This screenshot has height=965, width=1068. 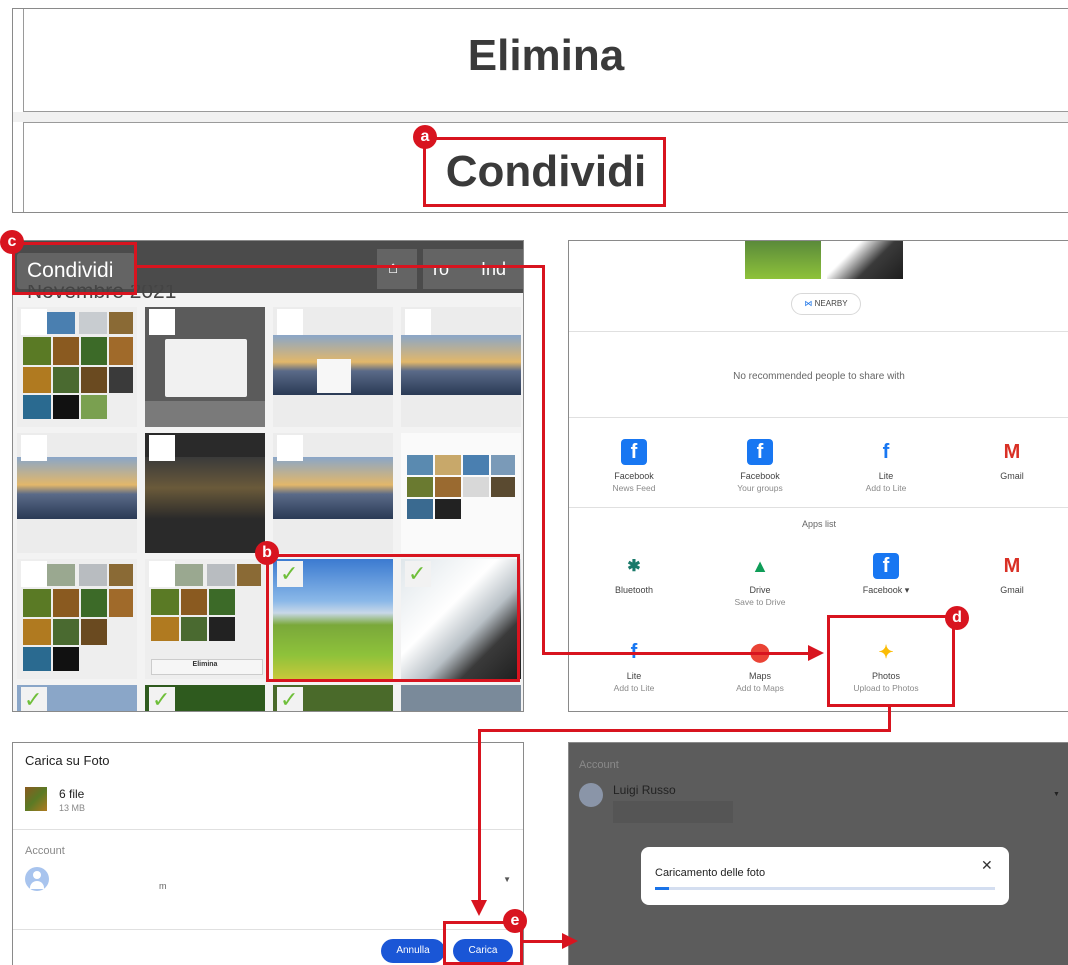 I want to click on app-name: Facebook ▾, so click(x=886, y=590).